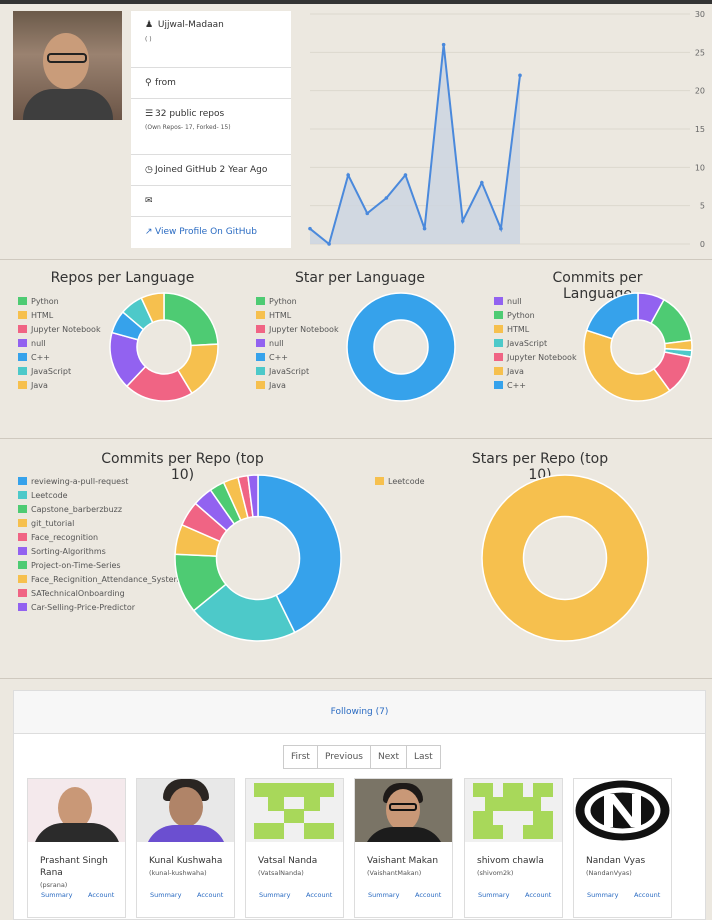 The image size is (712, 920). Describe the element at coordinates (99, 551) in the screenshot. I see `legend-item: Sorting-Algorithms` at that location.